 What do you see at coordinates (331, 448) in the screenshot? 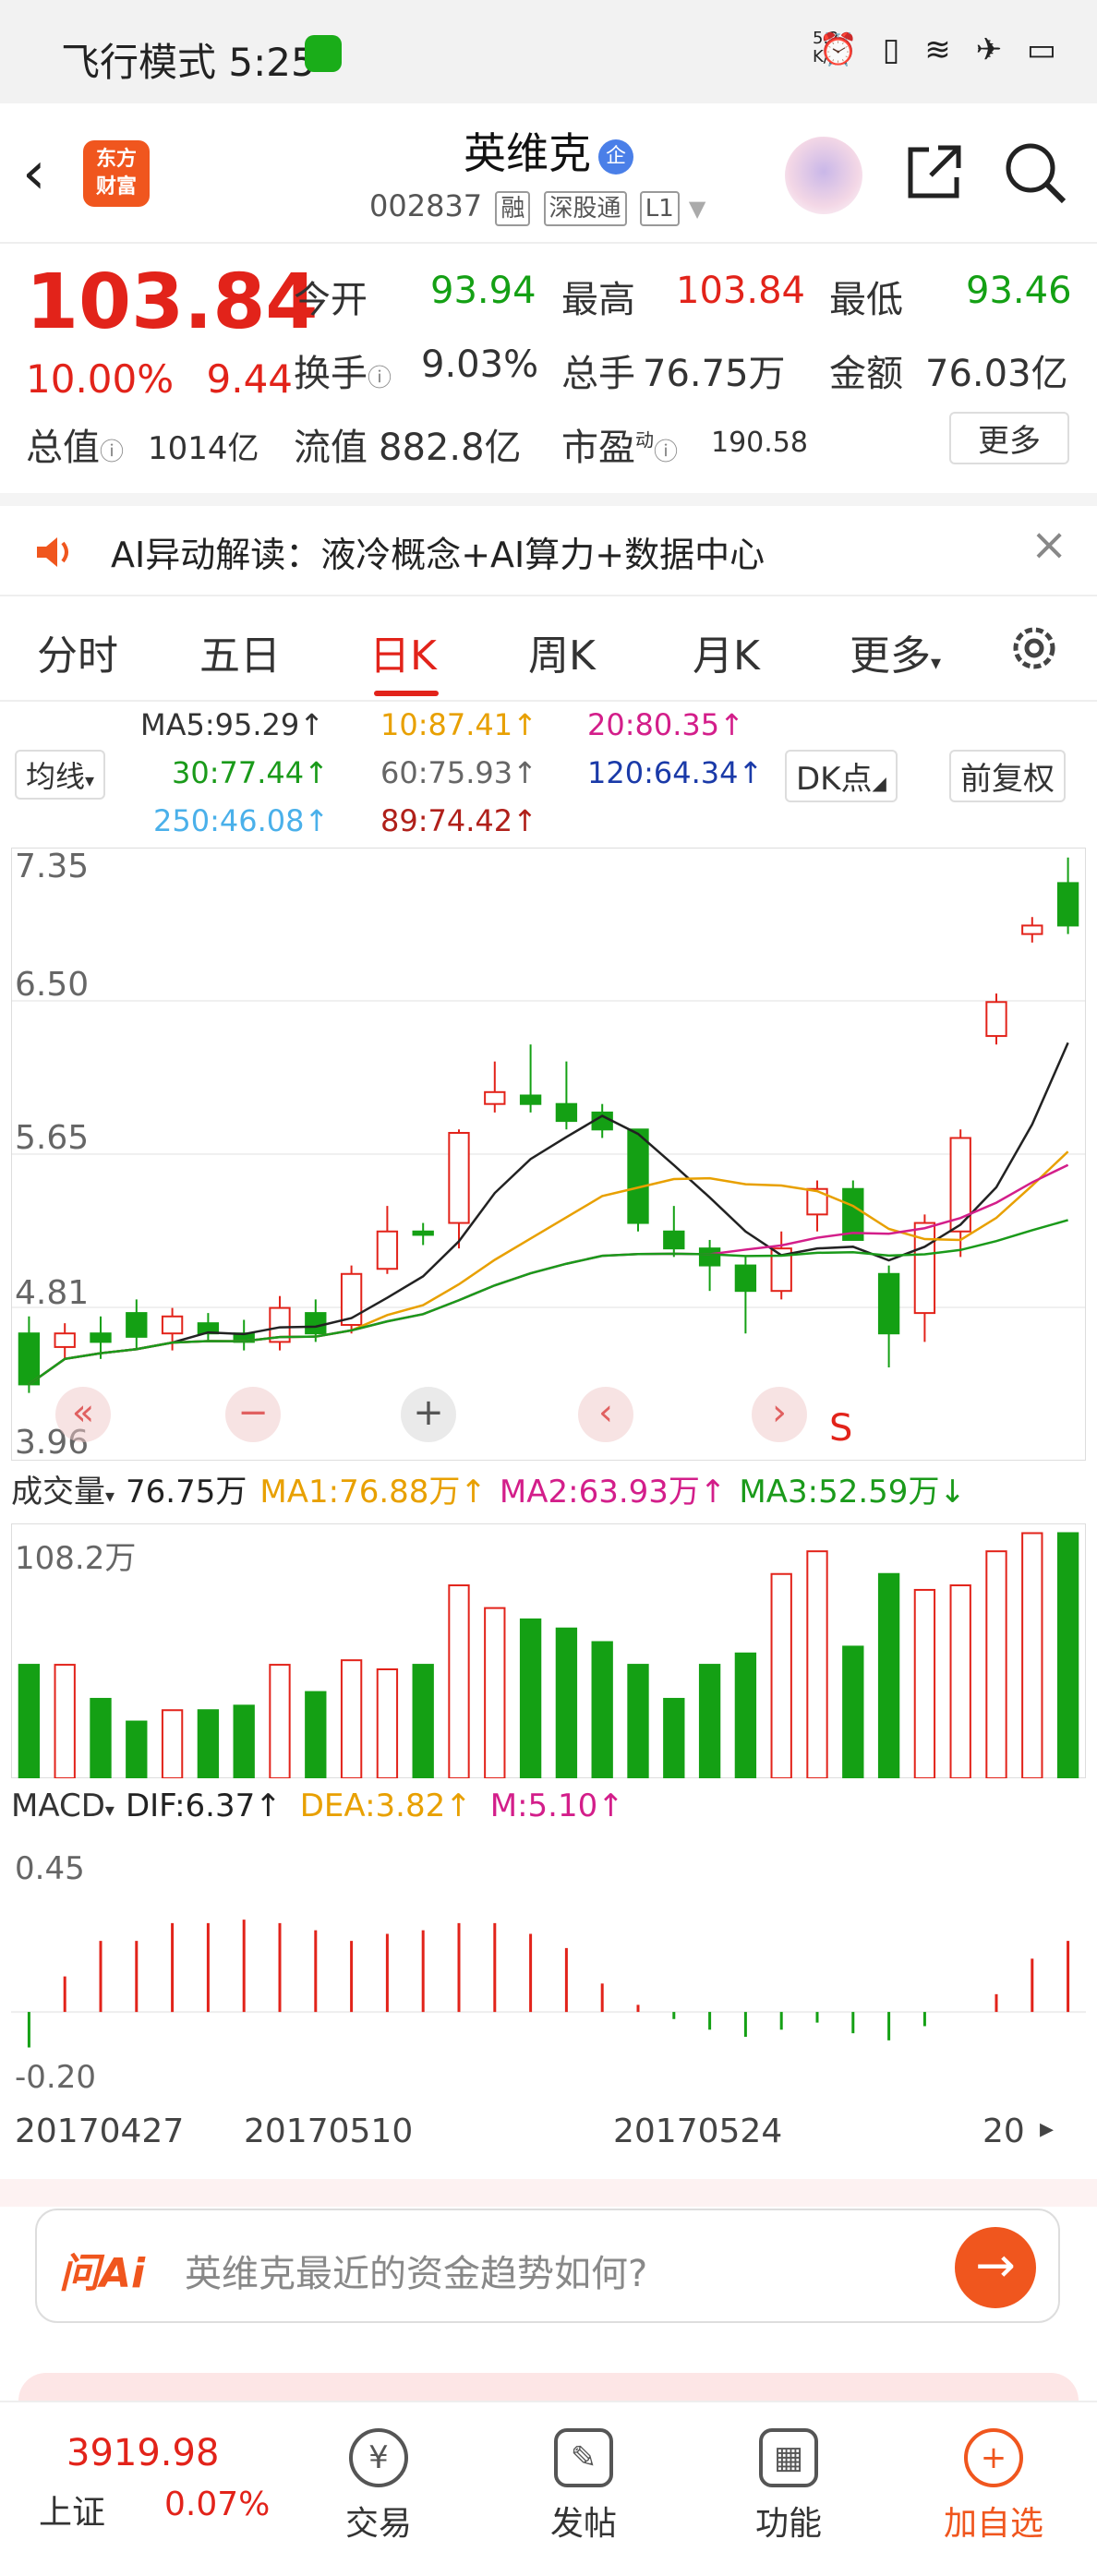
I see `float-label: 流值` at bounding box center [331, 448].